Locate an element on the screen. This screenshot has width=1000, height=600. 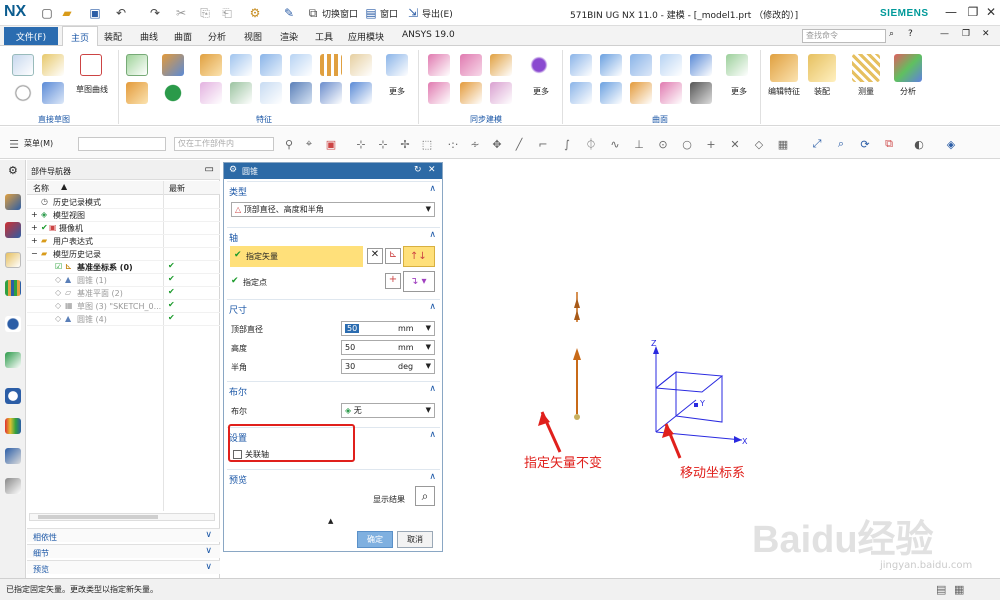
pattern-point-icon: ✥ is located at coordinates (497, 144).